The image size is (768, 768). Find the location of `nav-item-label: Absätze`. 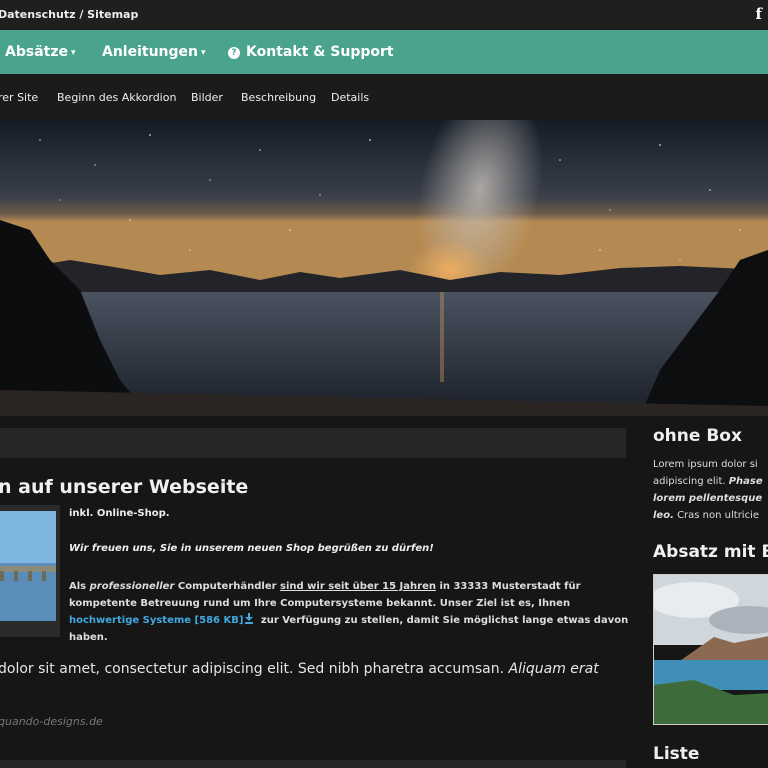

nav-item-label: Absätze is located at coordinates (36, 52).